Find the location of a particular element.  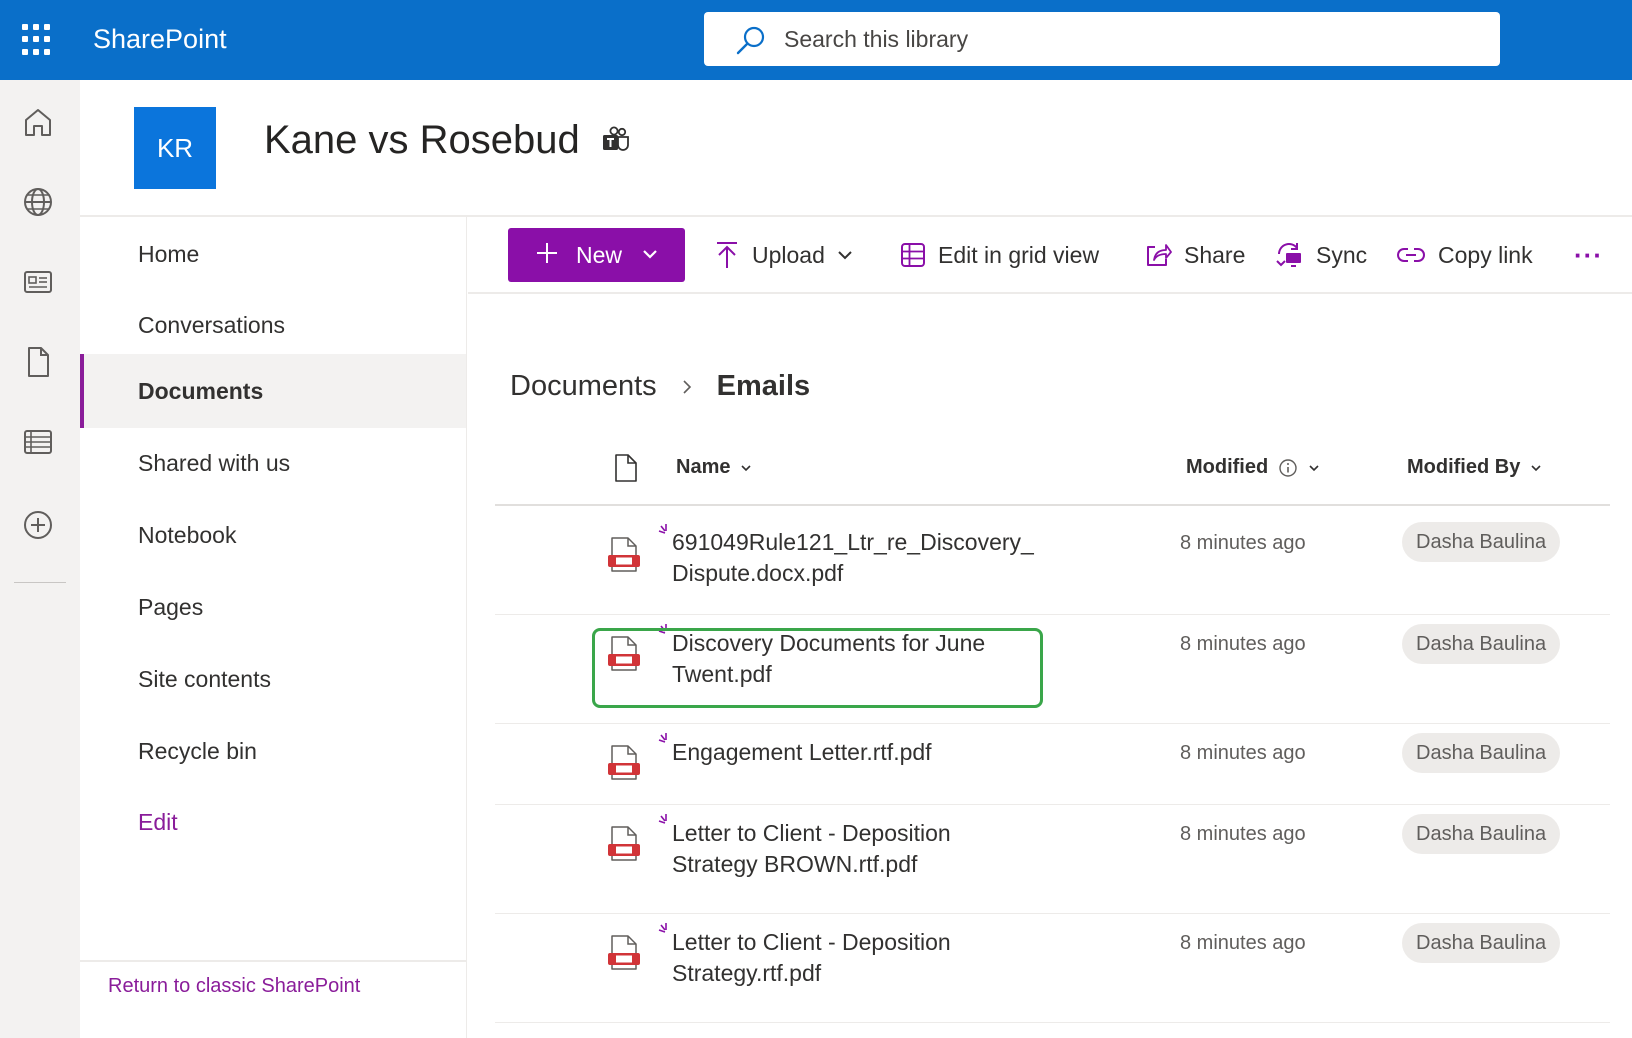

breadcrumb: Documents Emails is located at coordinates (660, 386).